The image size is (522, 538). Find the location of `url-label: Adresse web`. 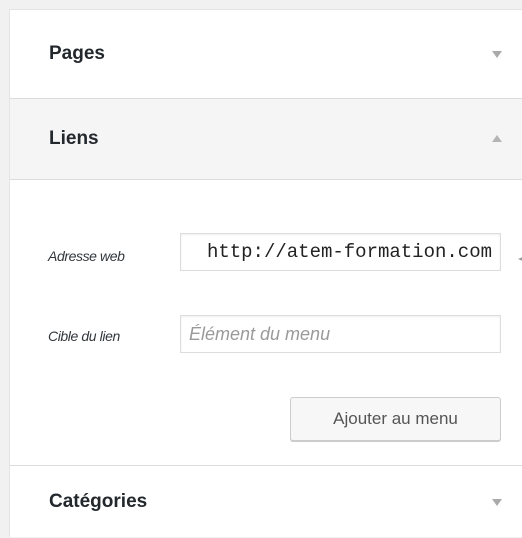

url-label: Adresse web is located at coordinates (86, 256).